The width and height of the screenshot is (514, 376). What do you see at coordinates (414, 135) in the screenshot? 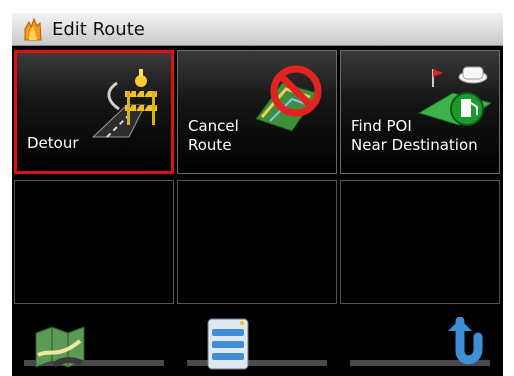
I see `tile-label: Find POI Near Destination` at bounding box center [414, 135].